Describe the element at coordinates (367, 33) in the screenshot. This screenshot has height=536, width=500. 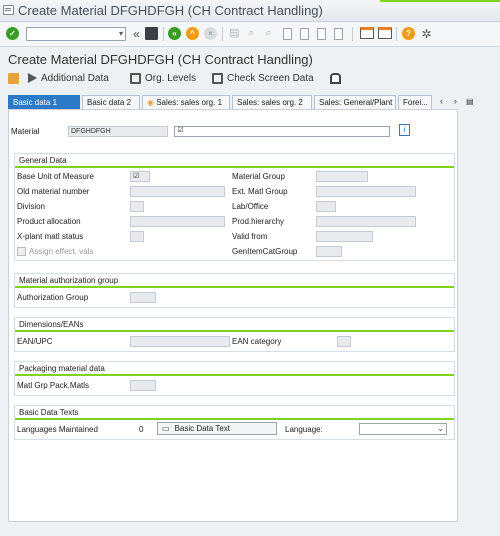
I see `new-session-icon` at that location.